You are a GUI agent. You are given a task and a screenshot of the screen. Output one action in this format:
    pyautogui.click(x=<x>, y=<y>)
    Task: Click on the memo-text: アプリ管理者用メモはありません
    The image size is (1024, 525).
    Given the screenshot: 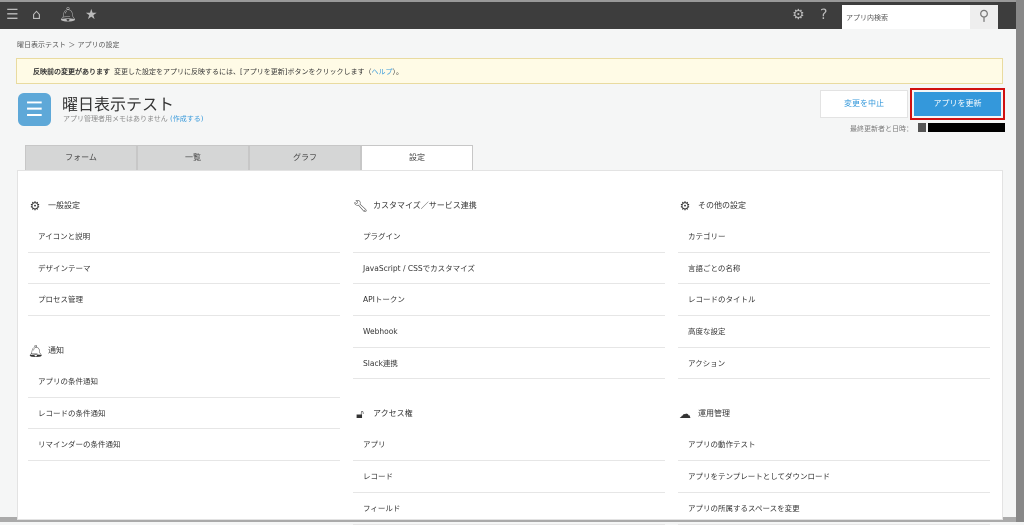 What is the action you would take?
    pyautogui.click(x=115, y=119)
    